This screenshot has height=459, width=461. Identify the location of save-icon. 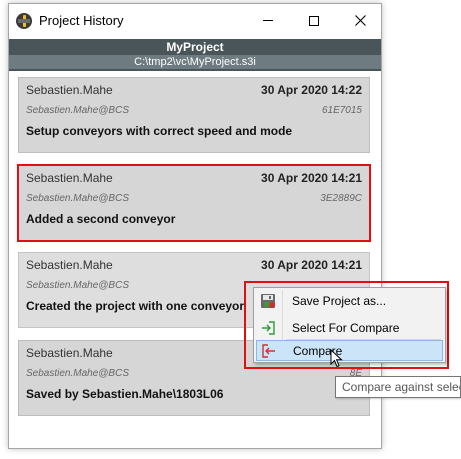
(268, 301).